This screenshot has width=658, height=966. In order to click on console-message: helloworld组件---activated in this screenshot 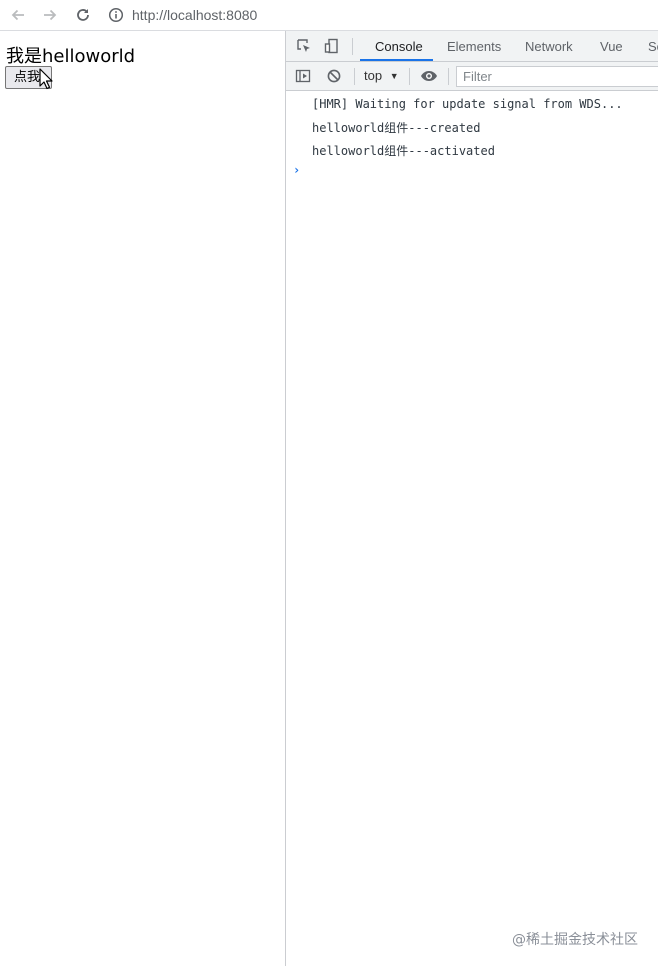, I will do `click(403, 151)`.